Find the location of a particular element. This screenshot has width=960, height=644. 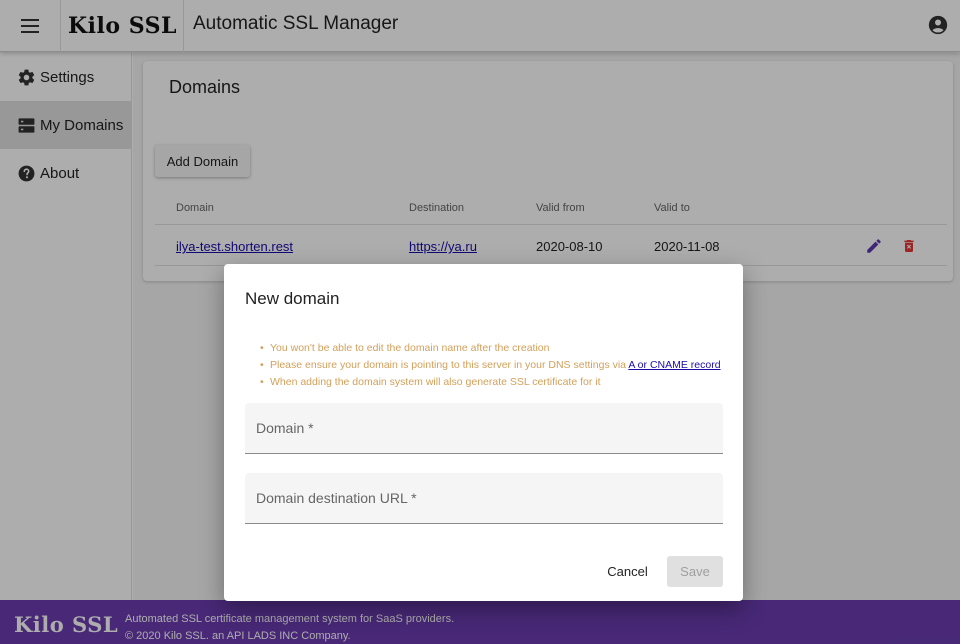

cancel-button: Cancel is located at coordinates (627, 571).